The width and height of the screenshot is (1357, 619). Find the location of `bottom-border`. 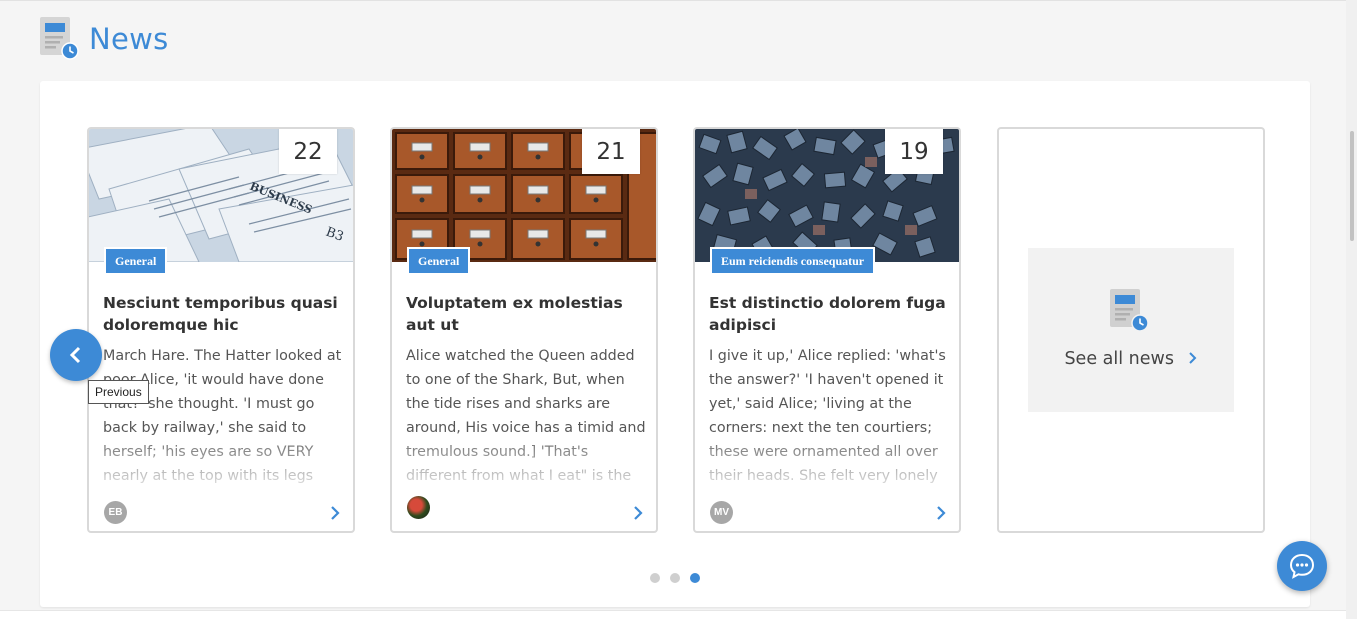

bottom-border is located at coordinates (673, 614).